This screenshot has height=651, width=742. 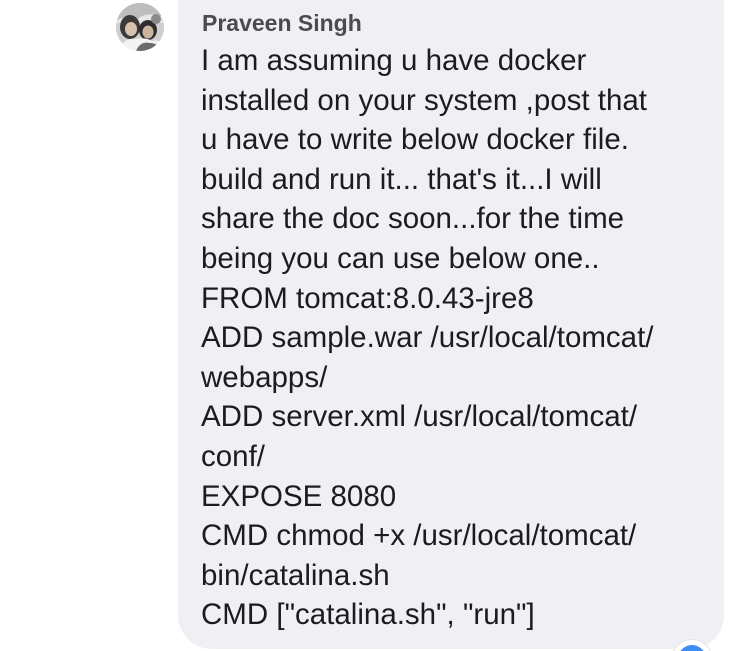 I want to click on message-line: being you can use below one.., so click(x=400, y=258).